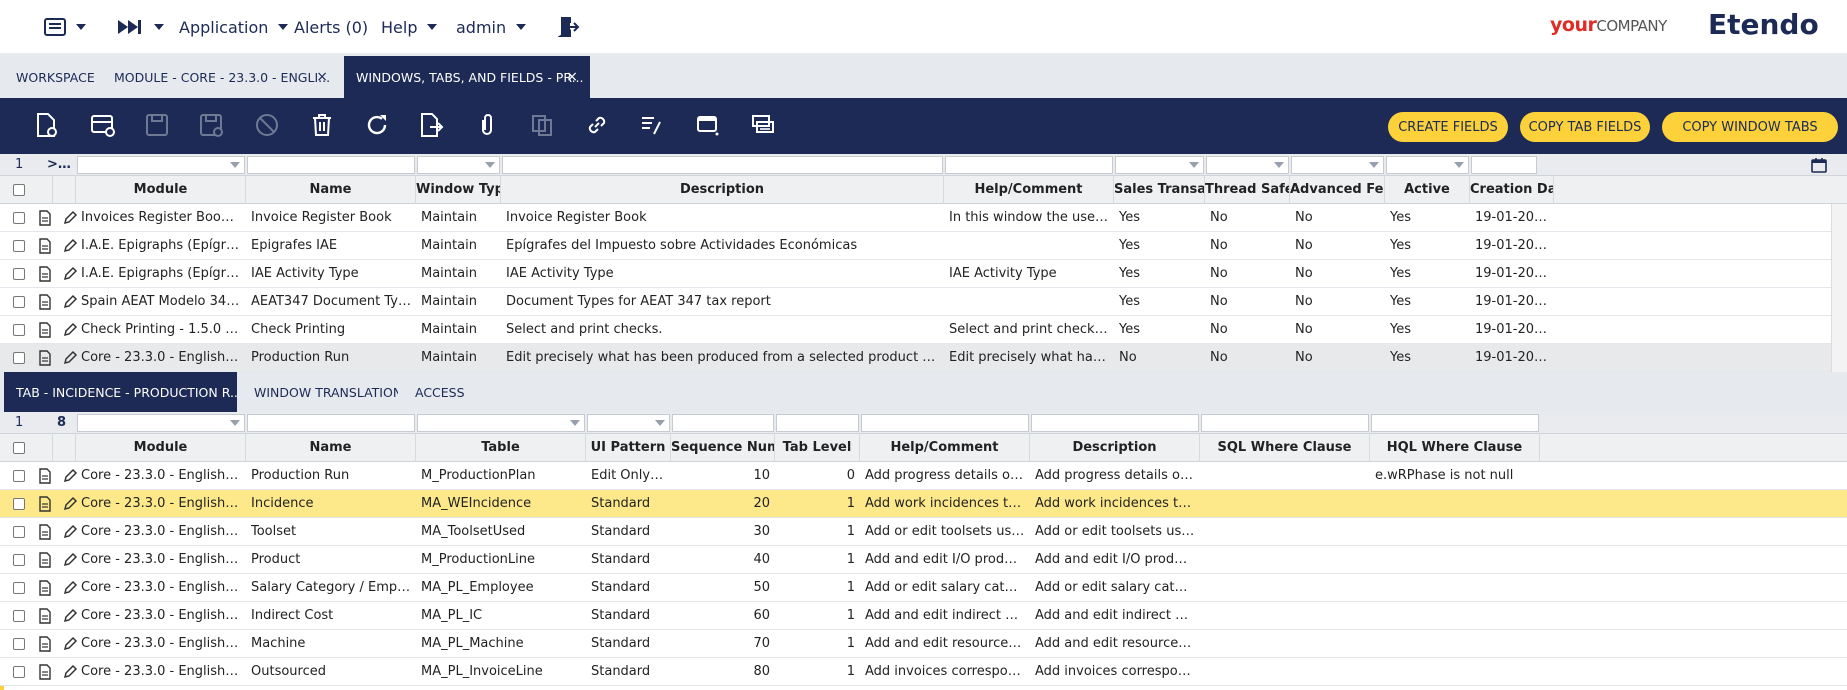 The width and height of the screenshot is (1847, 690). Describe the element at coordinates (377, 125) in the screenshot. I see `refresh-button` at that location.